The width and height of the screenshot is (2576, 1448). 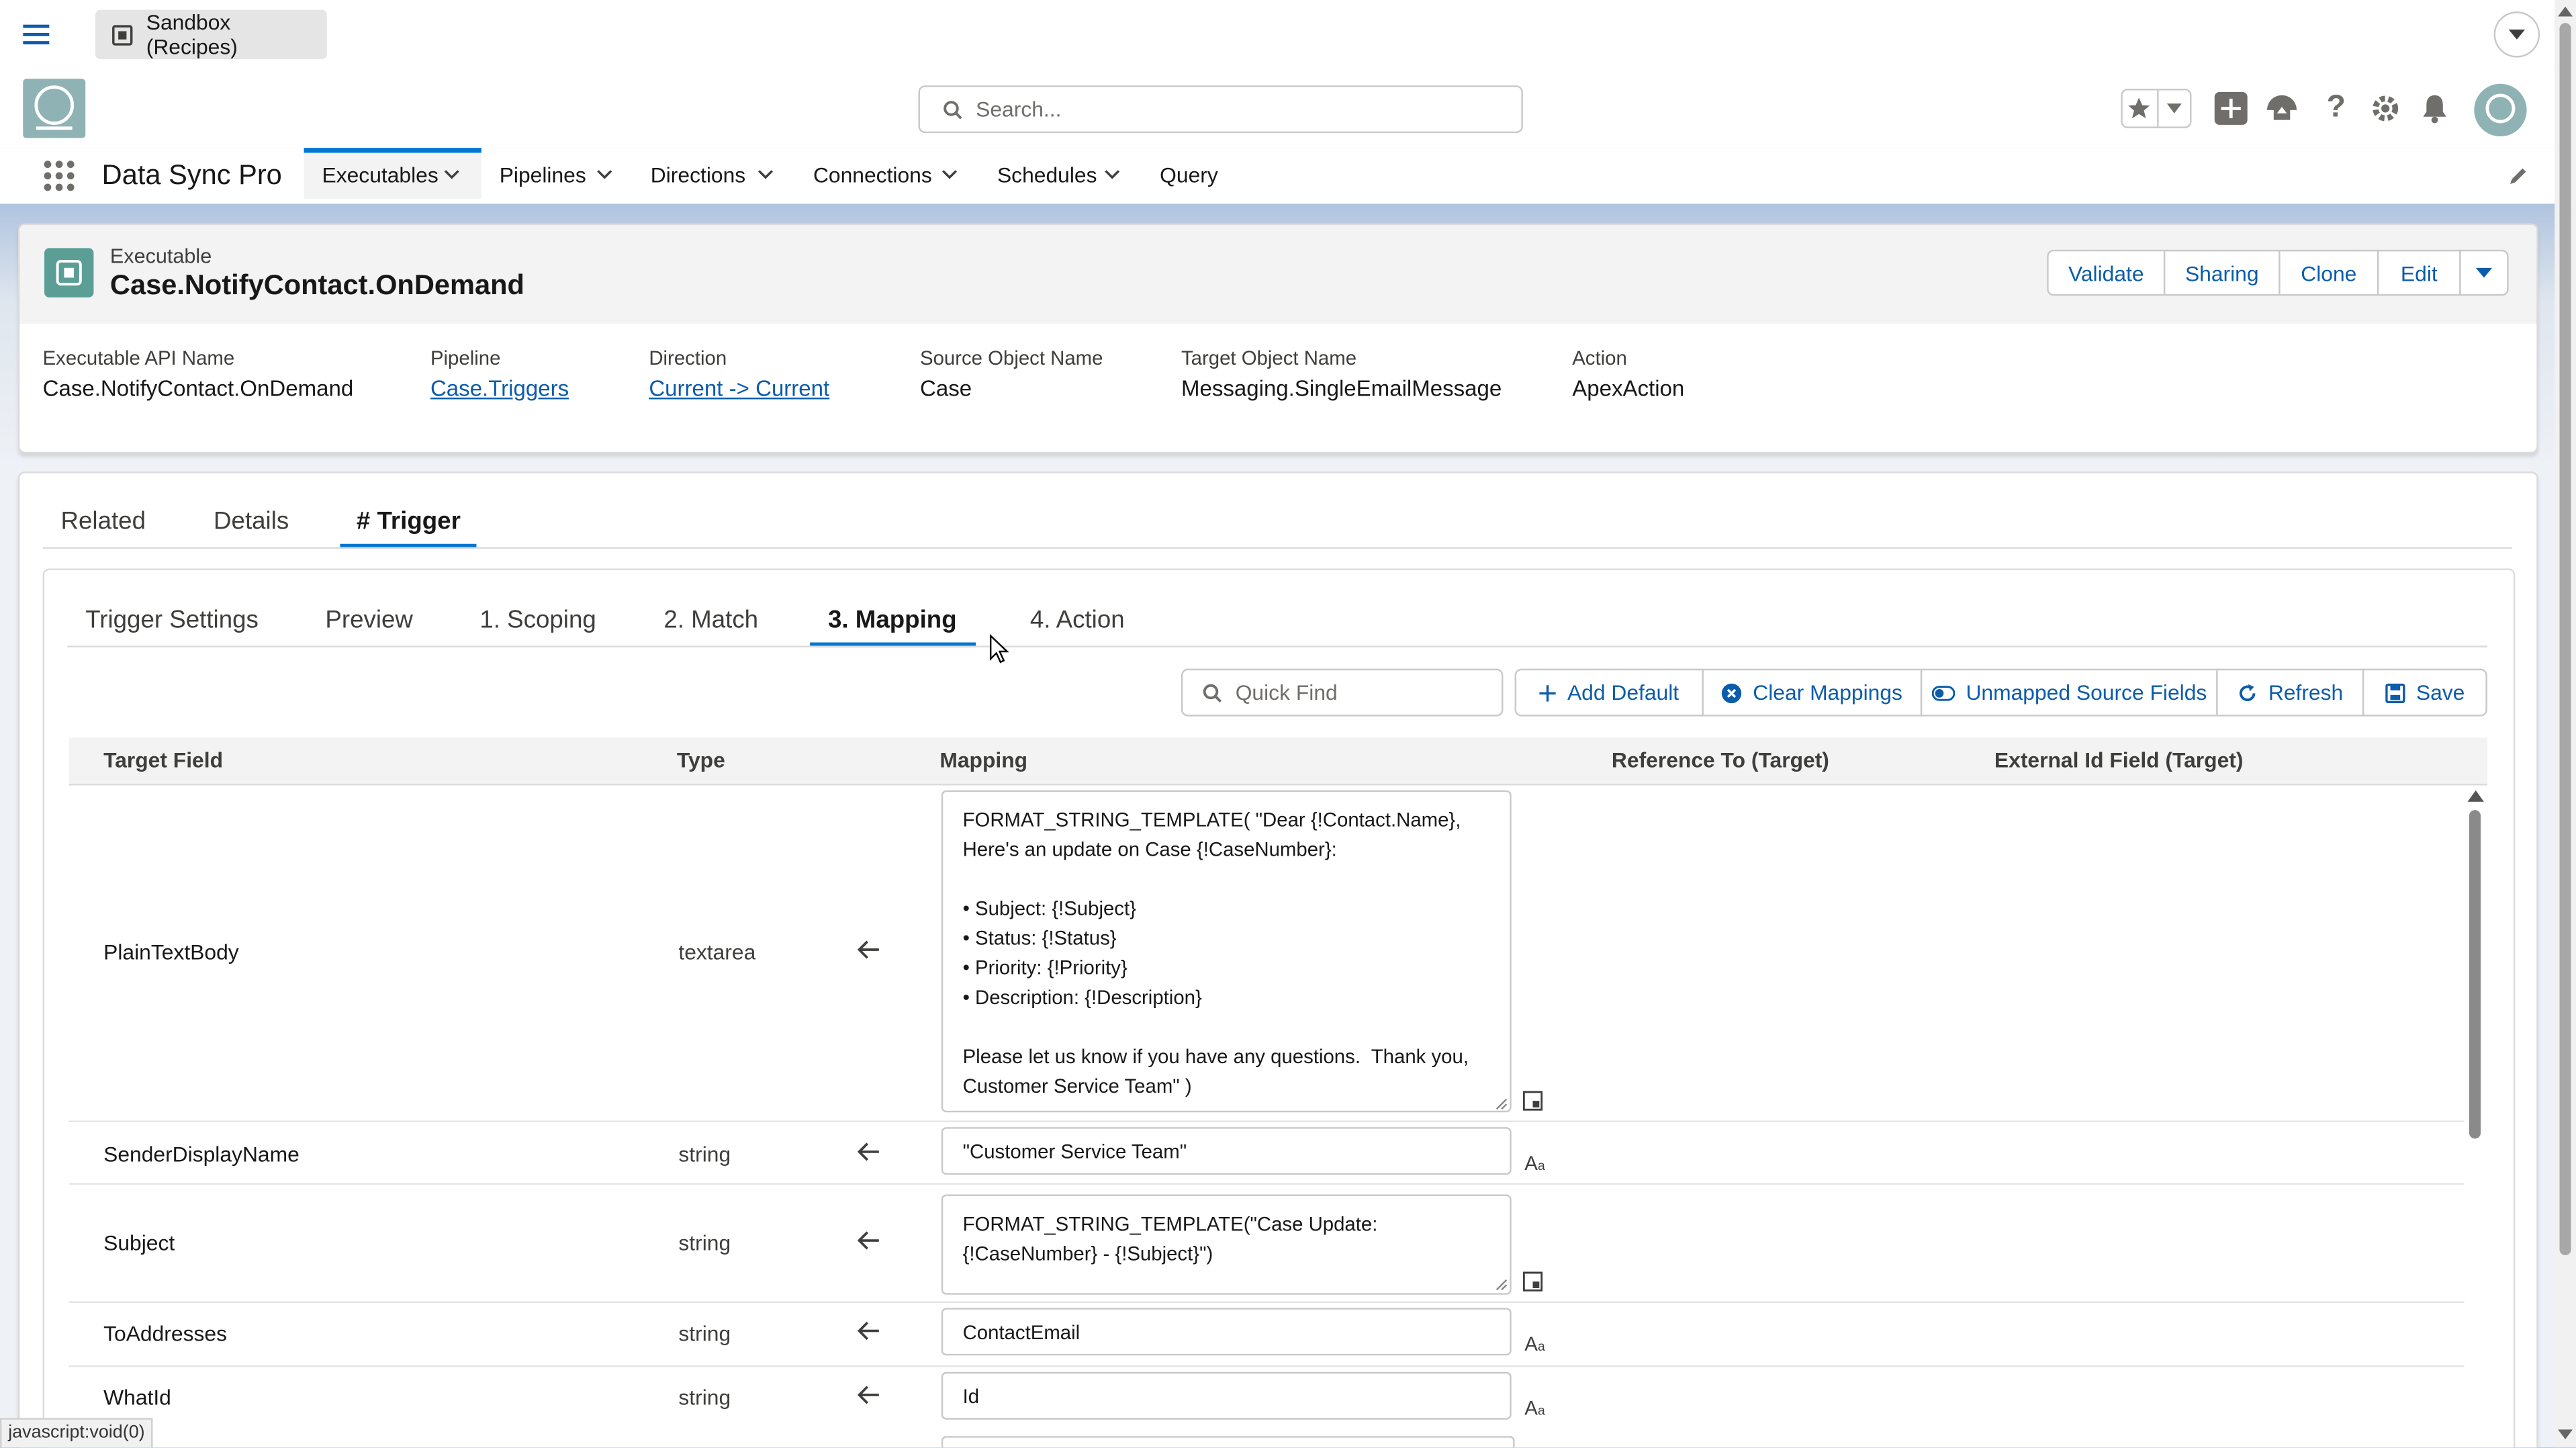 I want to click on clear-mappings-button: Clear Mappings, so click(x=1812, y=692).